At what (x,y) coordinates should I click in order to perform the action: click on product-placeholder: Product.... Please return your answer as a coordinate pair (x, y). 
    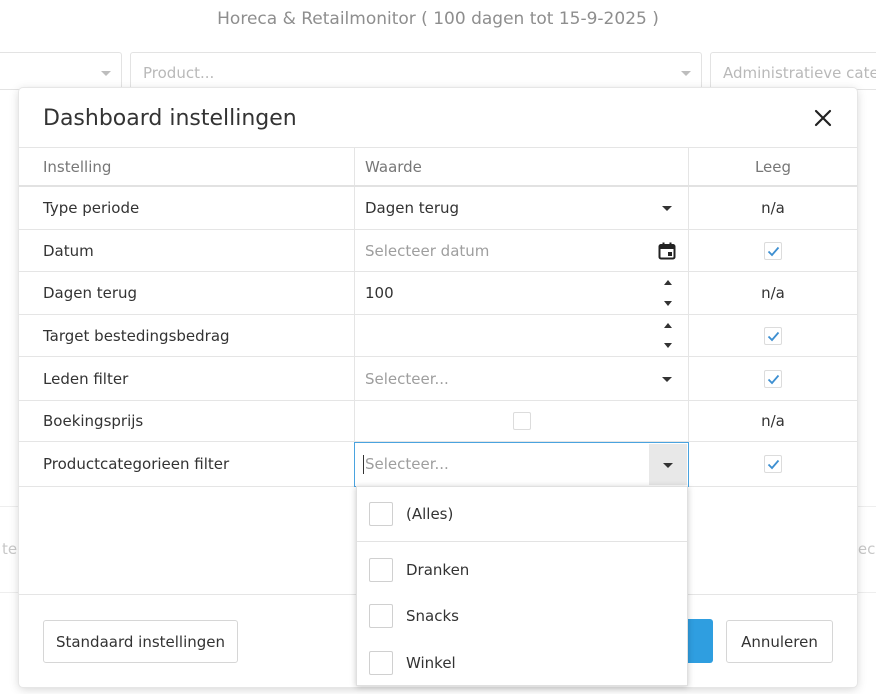
    Looking at the image, I should click on (179, 73).